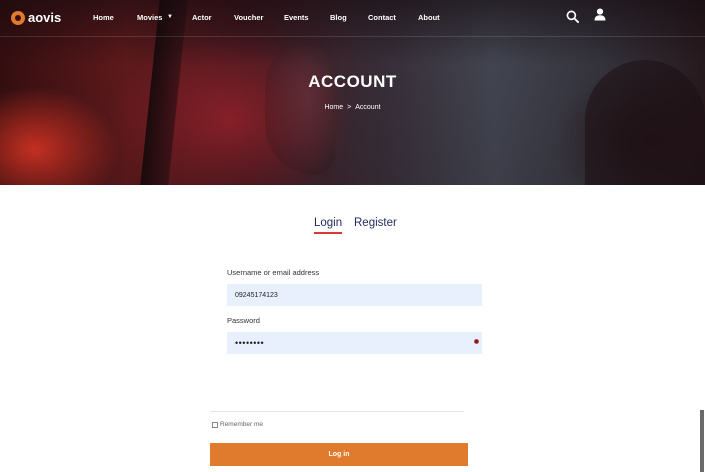  What do you see at coordinates (382, 17) in the screenshot?
I see `menu-item-contact: Contact` at bounding box center [382, 17].